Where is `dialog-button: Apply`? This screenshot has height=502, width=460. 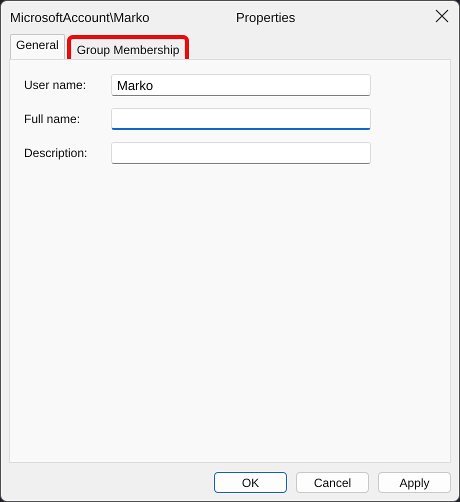 dialog-button: Apply is located at coordinates (414, 482).